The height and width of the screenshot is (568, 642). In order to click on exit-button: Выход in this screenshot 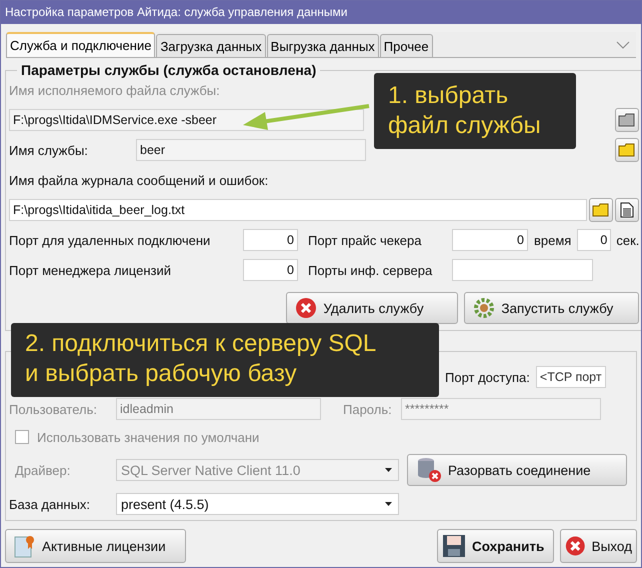, I will do `click(598, 546)`.